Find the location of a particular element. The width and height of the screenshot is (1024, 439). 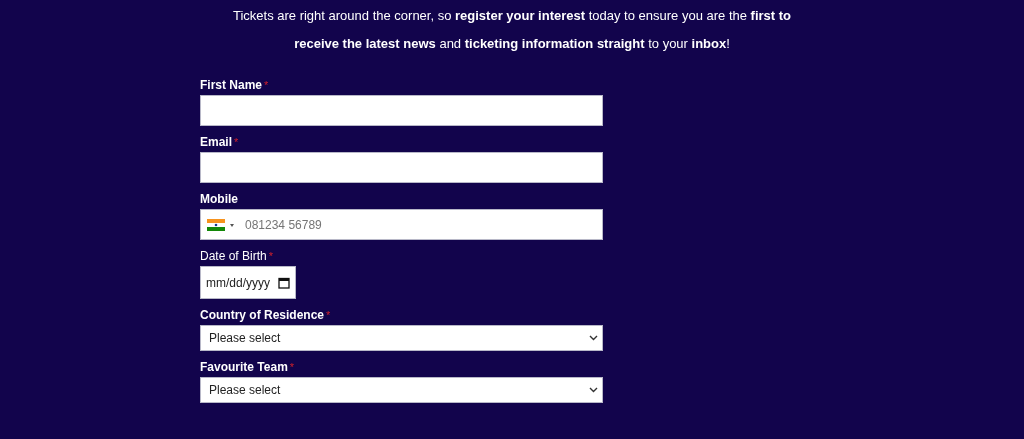

date-field: mm/dd/yyyy is located at coordinates (248, 282).